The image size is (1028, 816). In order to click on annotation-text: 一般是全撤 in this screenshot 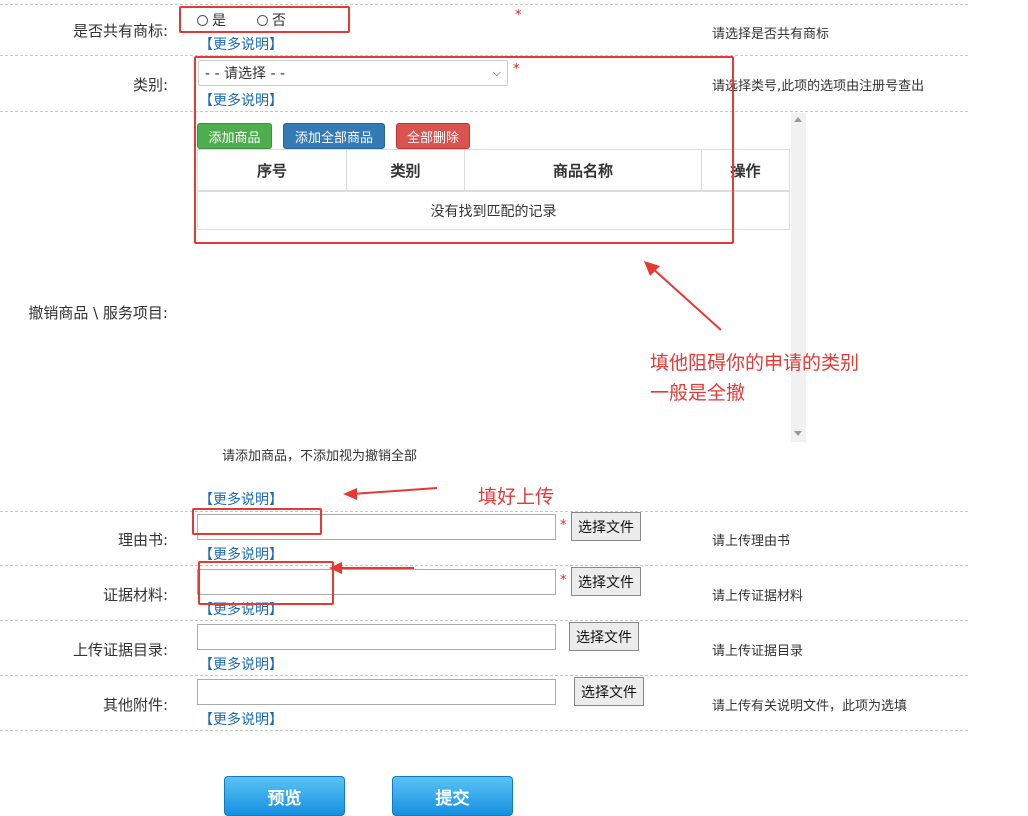, I will do `click(698, 393)`.